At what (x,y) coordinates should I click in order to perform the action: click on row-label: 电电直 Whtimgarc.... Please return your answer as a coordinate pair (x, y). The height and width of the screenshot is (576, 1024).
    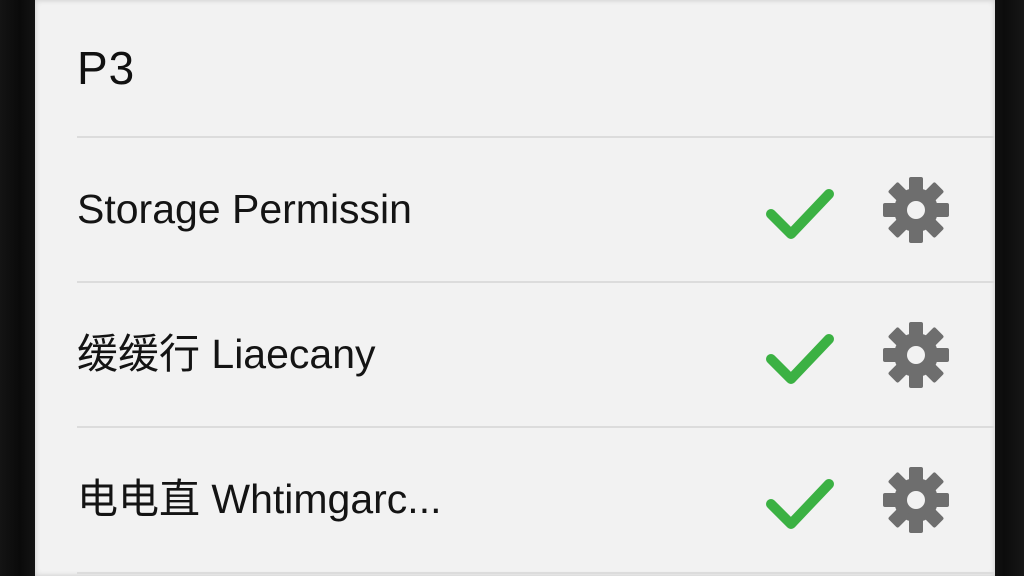
    Looking at the image, I should click on (259, 499).